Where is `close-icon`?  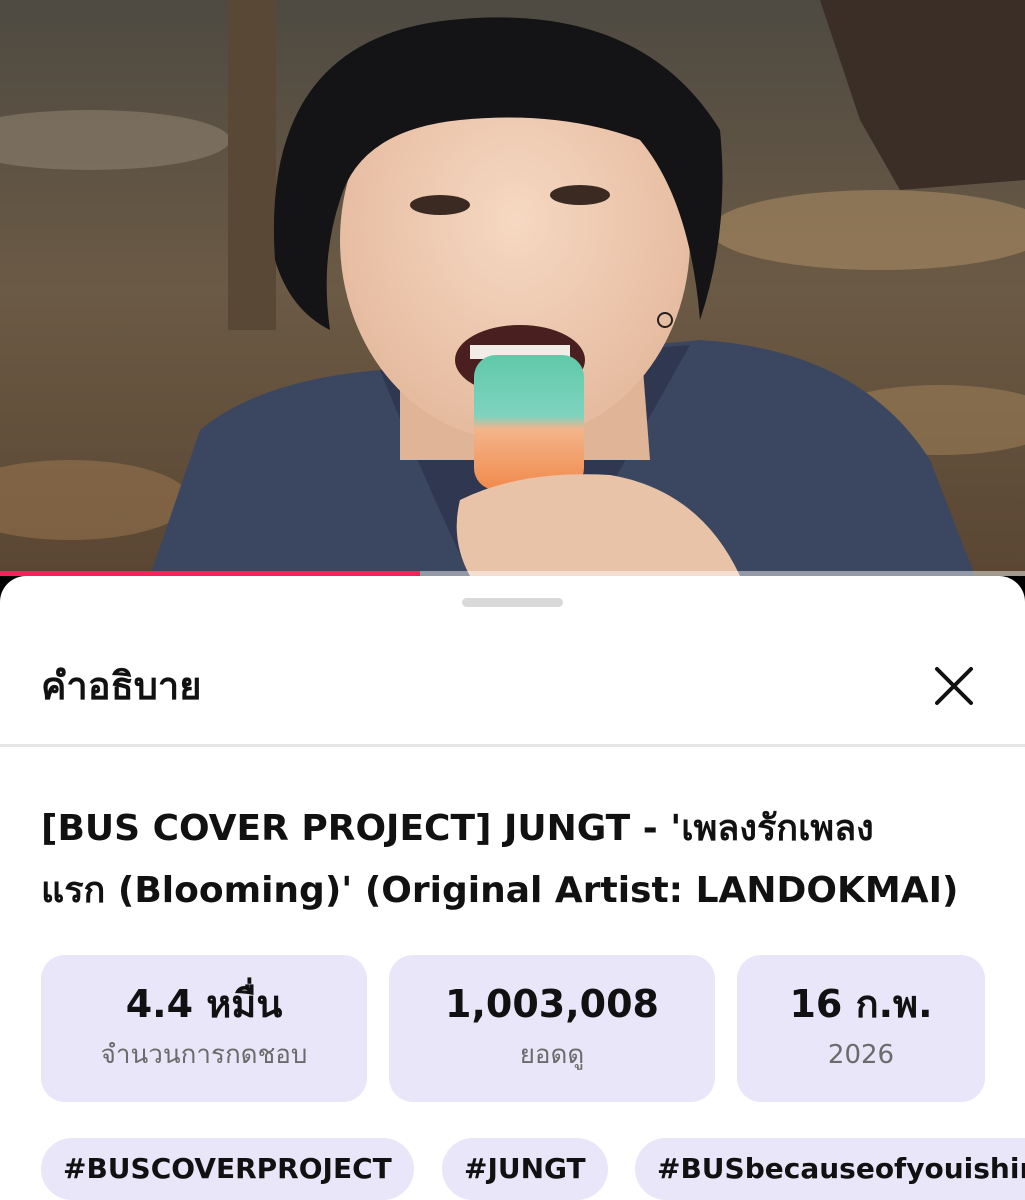
close-icon is located at coordinates (954, 686).